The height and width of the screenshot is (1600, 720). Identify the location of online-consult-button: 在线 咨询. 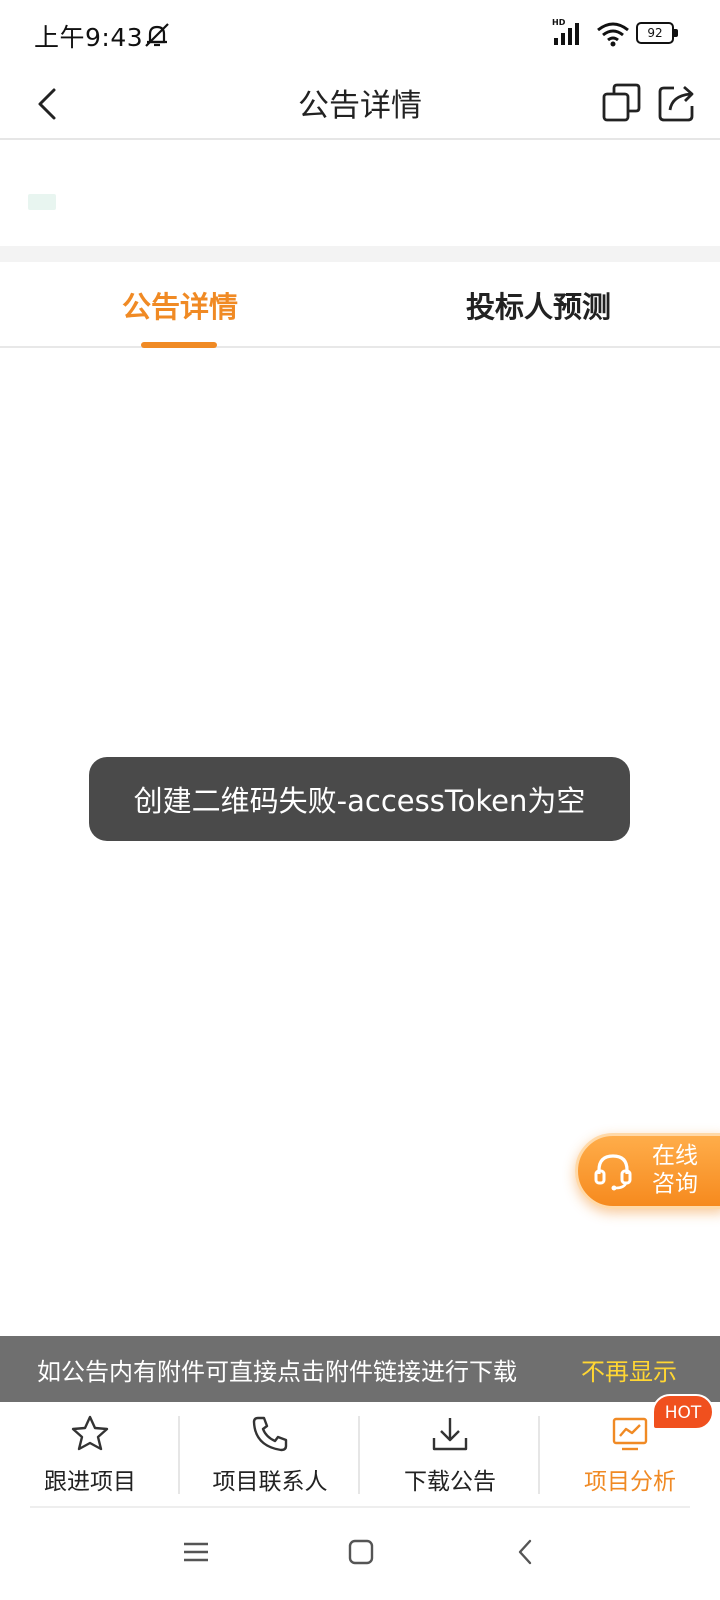
(647, 1171).